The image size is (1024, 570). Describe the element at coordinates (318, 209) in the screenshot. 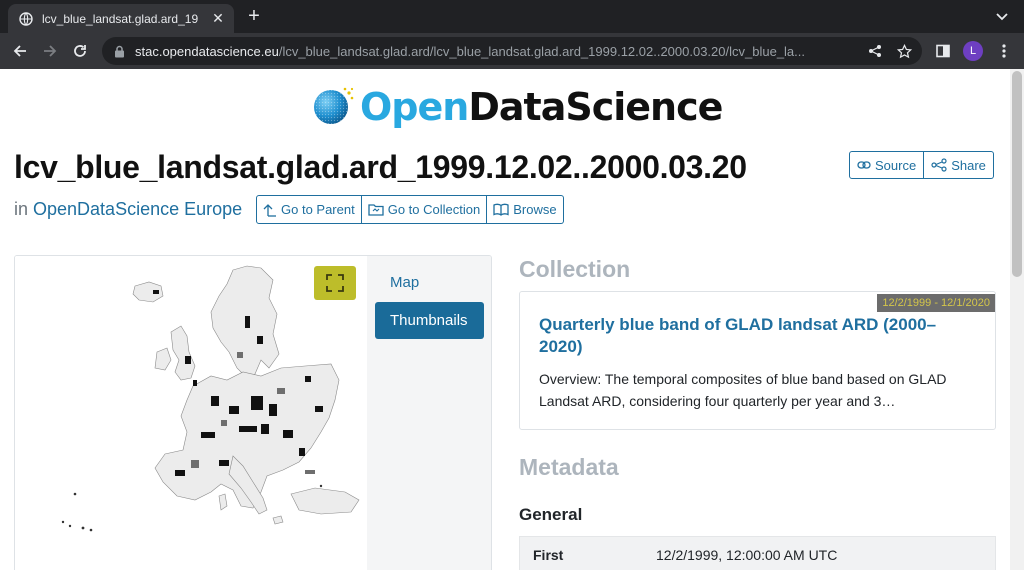

I see `go-to-parent-label: Go to Parent` at that location.